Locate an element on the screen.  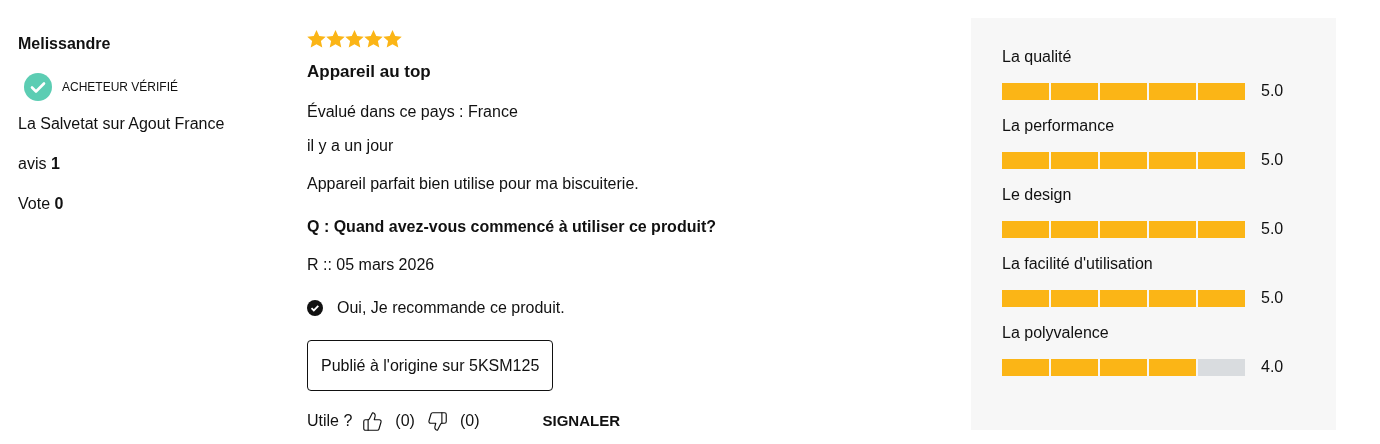
helpful-count: (0) is located at coordinates (405, 421).